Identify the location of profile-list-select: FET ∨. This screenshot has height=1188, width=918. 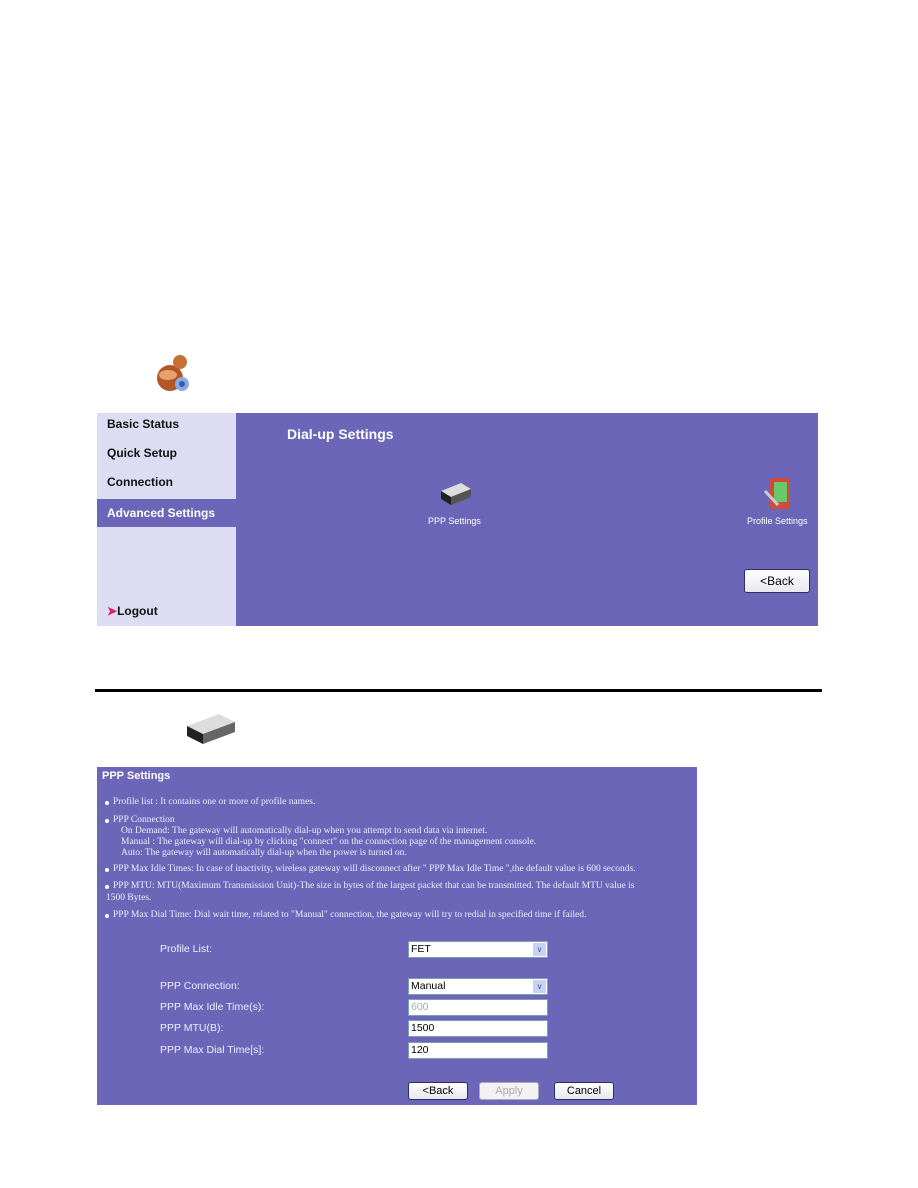
(478, 949).